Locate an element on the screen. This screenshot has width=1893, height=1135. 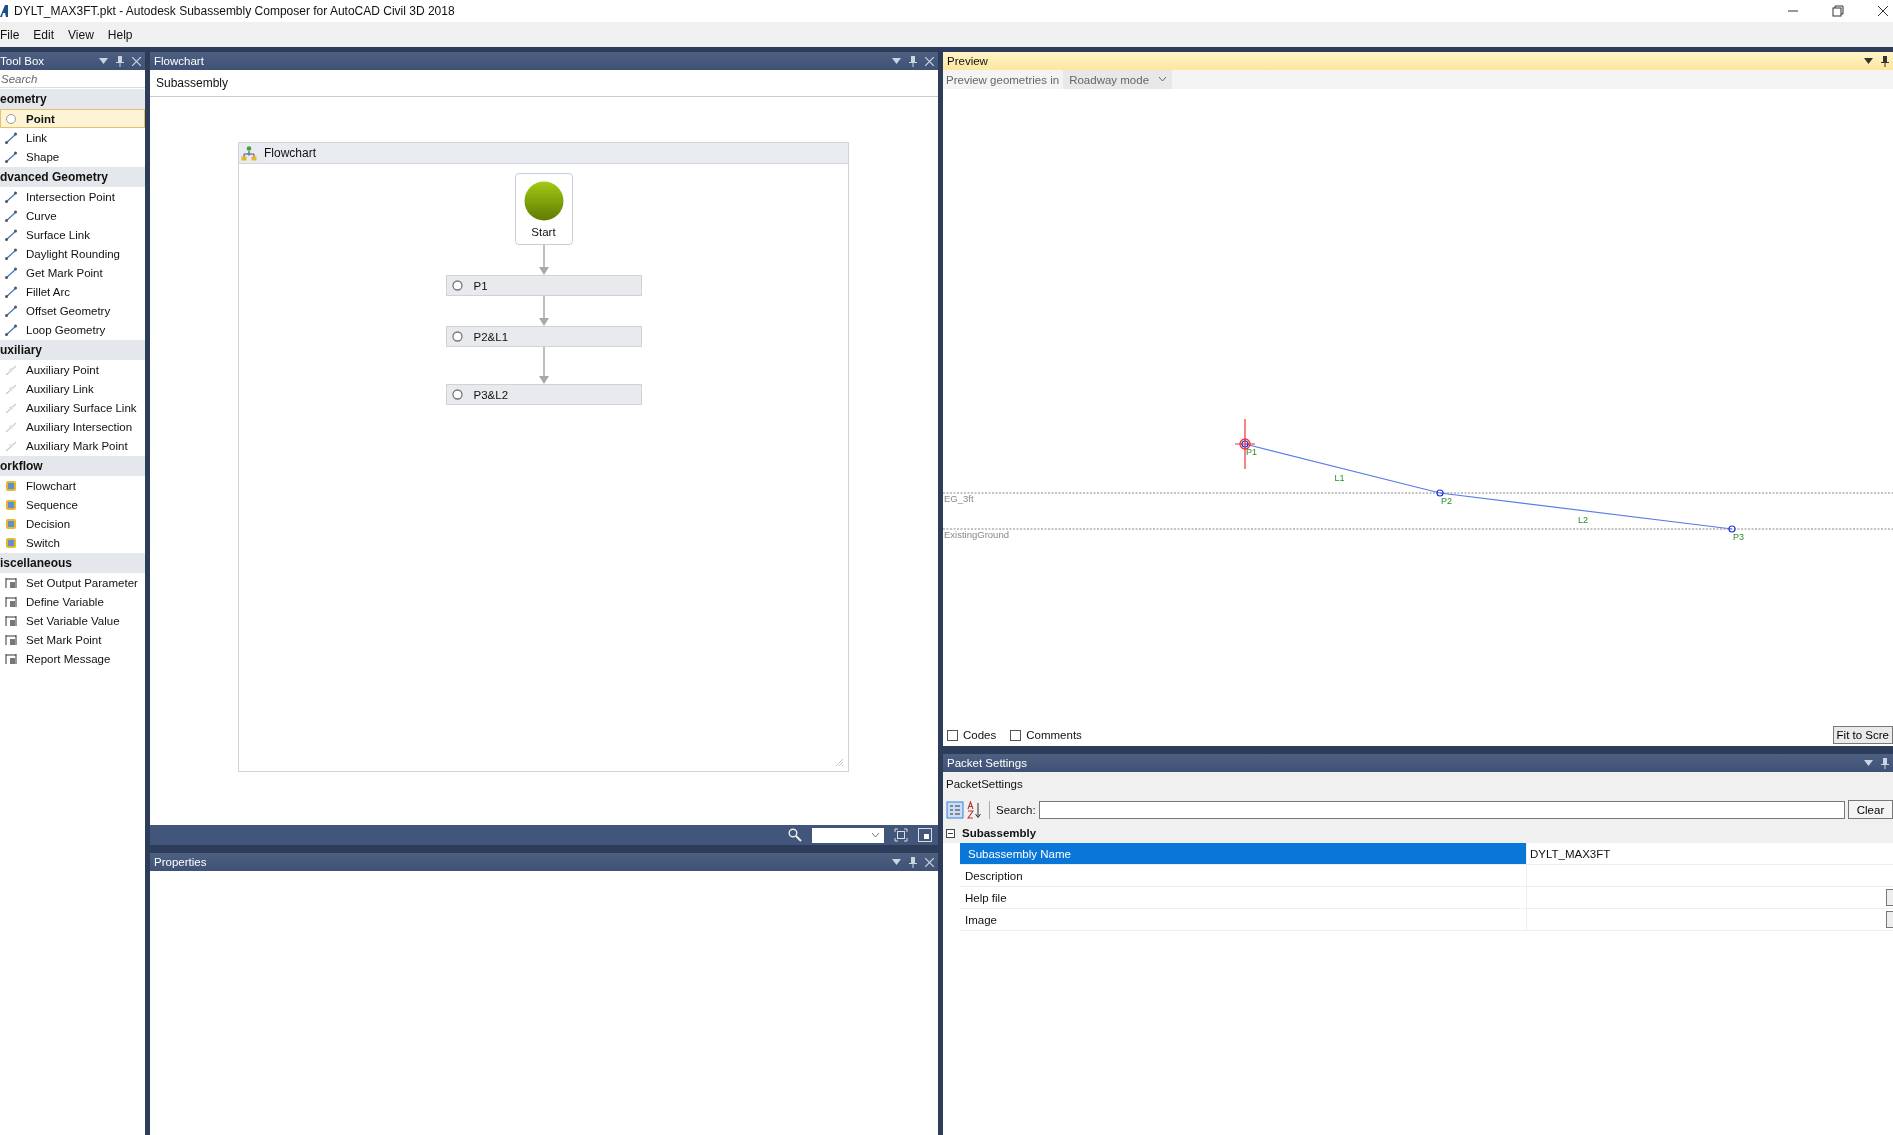
tool-item: Set Output Parameter is located at coordinates (72, 582).